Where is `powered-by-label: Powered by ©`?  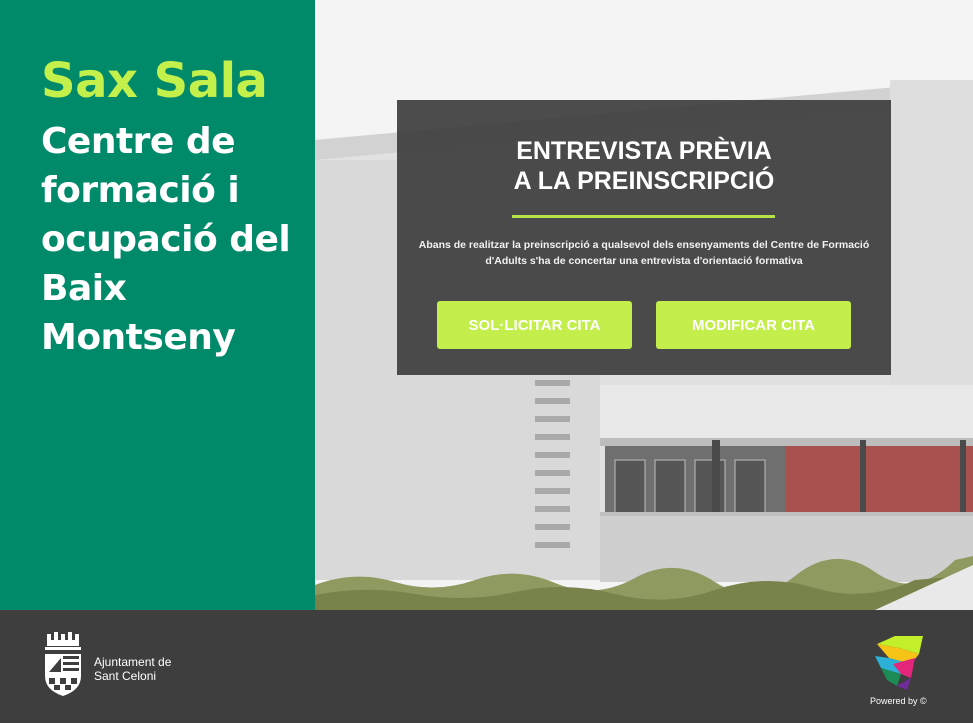 powered-by-label: Powered by © is located at coordinates (898, 701).